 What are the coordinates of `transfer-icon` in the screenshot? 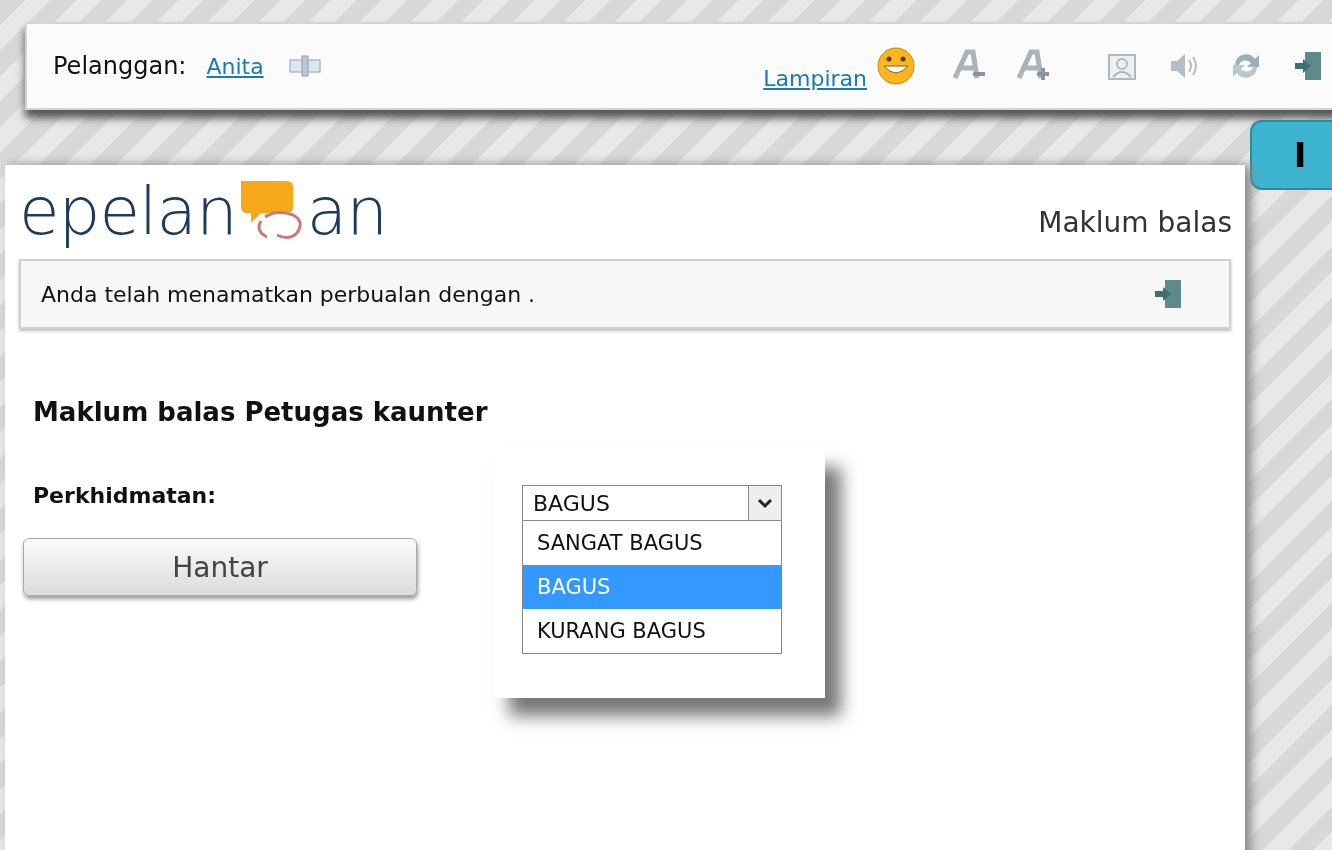 It's located at (304, 66).